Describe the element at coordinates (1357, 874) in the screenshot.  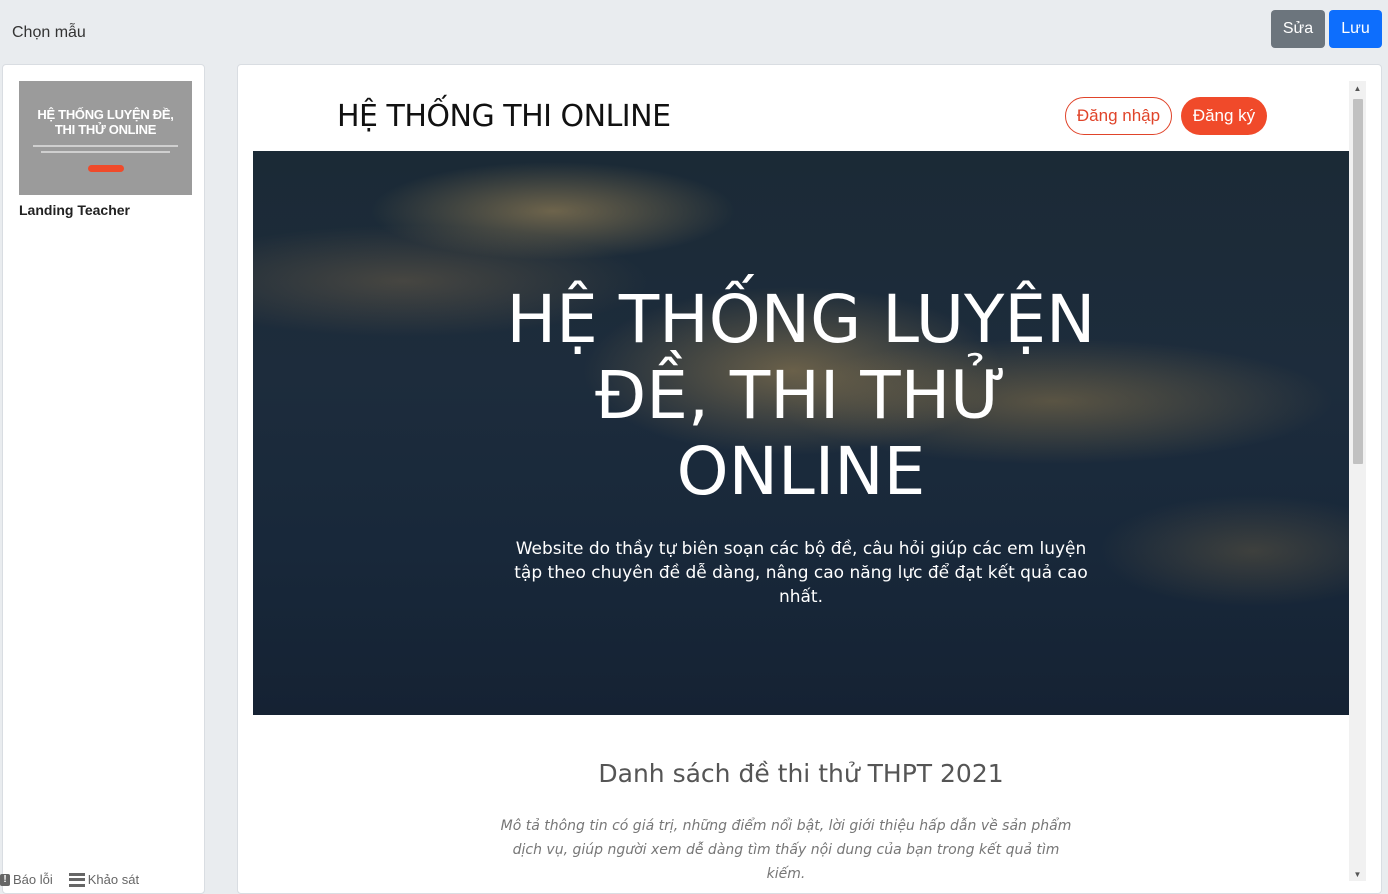
I see `scroll-down-icon: ▼` at that location.